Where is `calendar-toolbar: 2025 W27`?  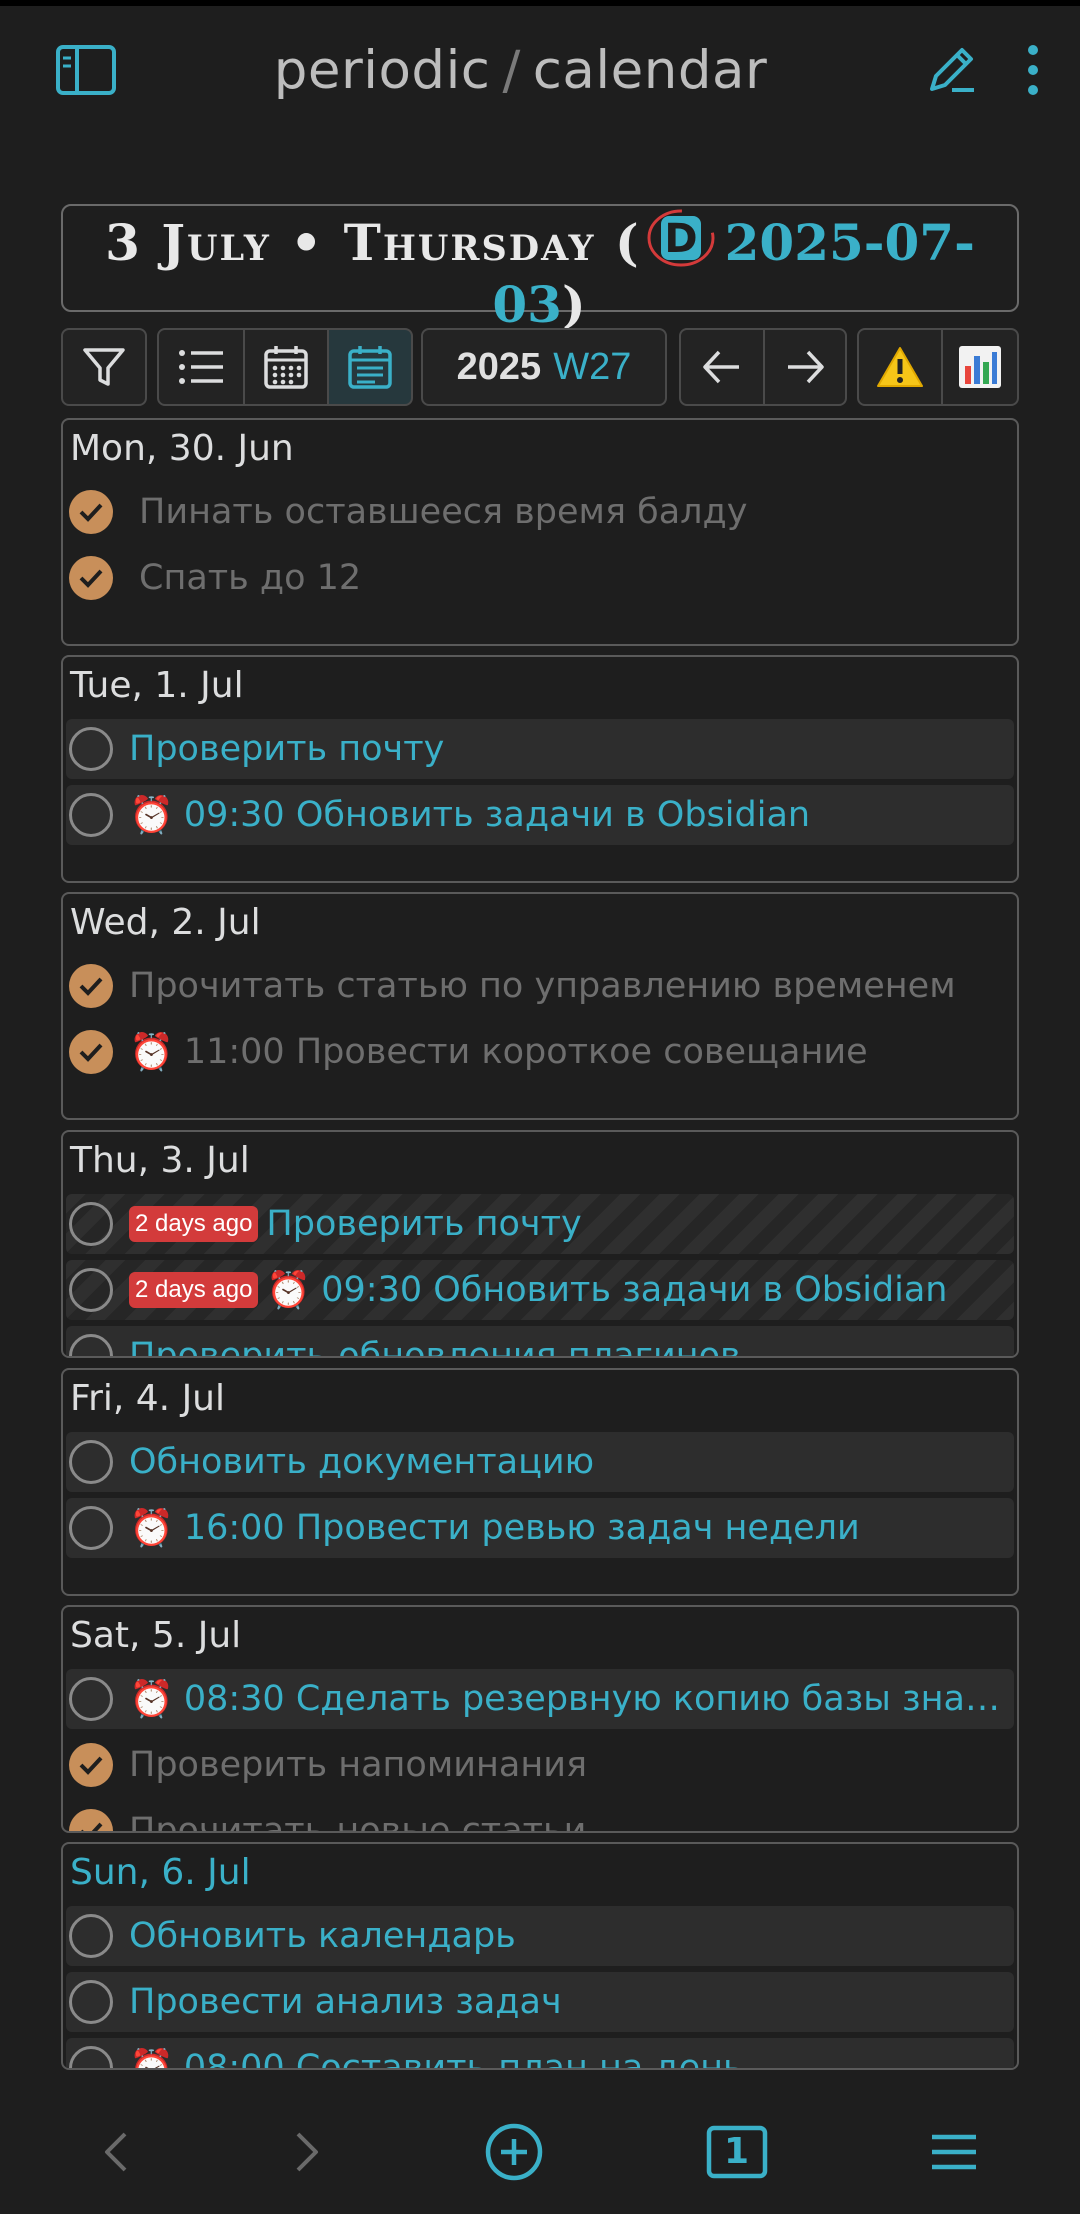
calendar-toolbar: 2025 W27 is located at coordinates (540, 367).